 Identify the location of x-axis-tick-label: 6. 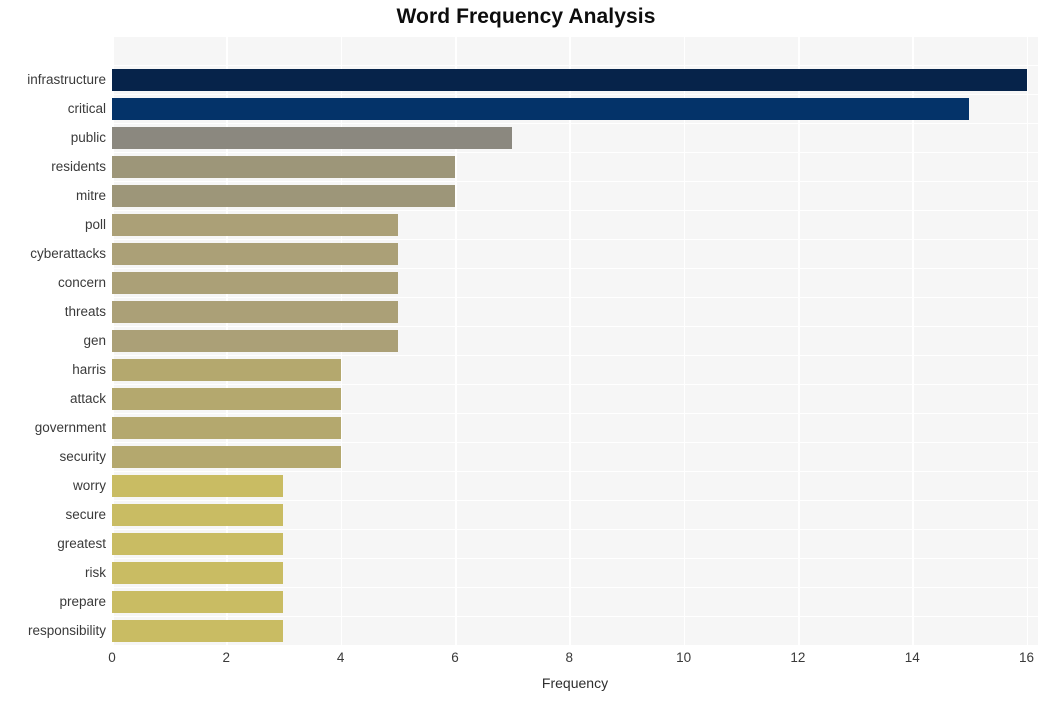
(455, 657).